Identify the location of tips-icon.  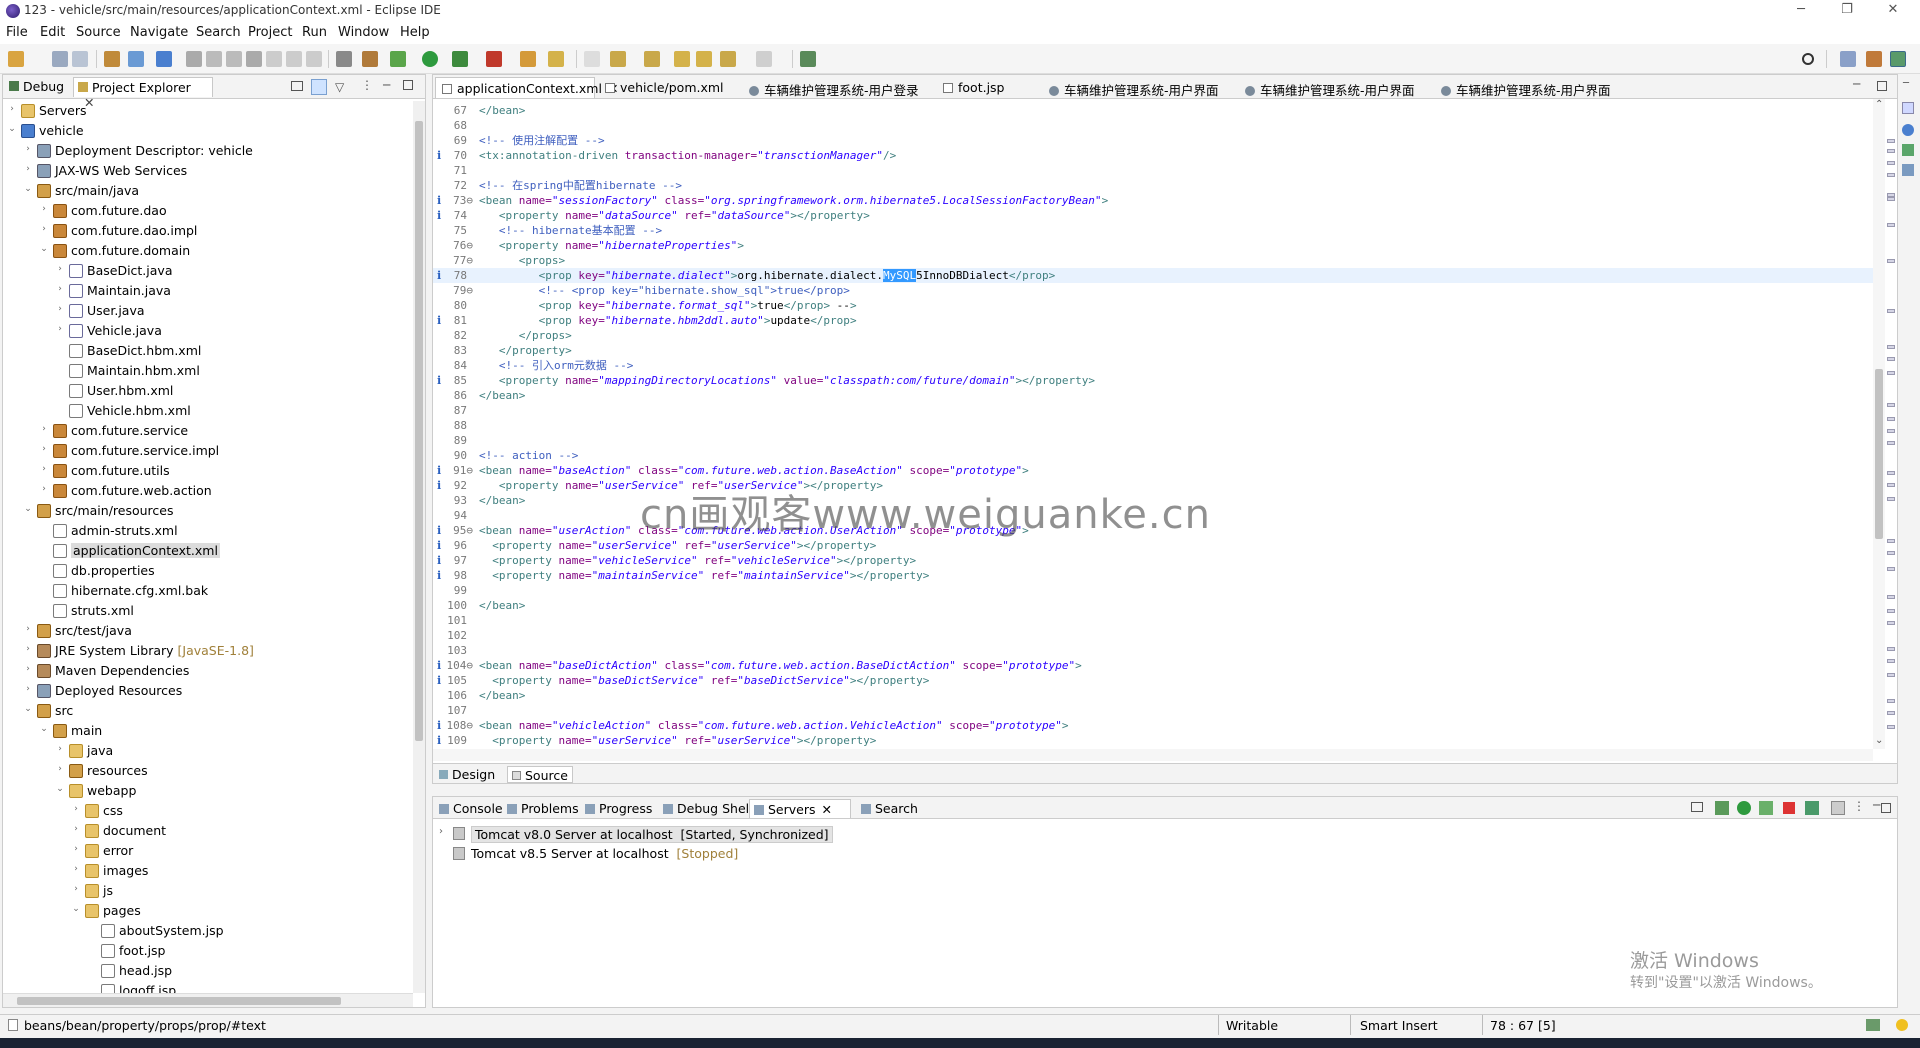
(1902, 1025).